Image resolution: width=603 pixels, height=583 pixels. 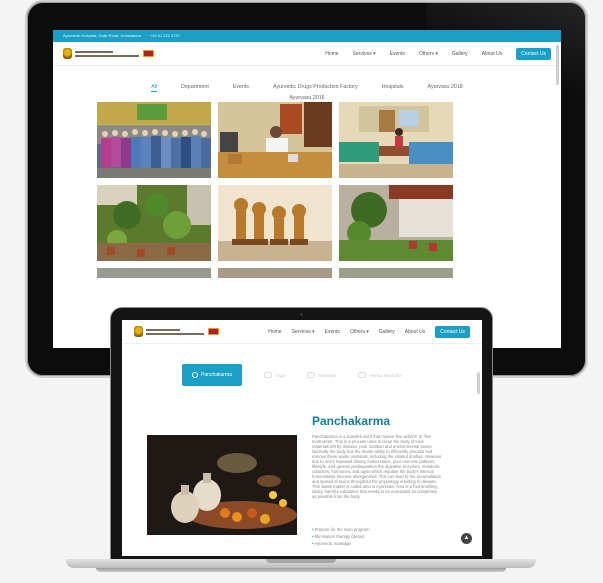 What do you see at coordinates (306, 98) in the screenshot?
I see `filter-ayurvasu-2016: Ayurvasu 2016` at bounding box center [306, 98].